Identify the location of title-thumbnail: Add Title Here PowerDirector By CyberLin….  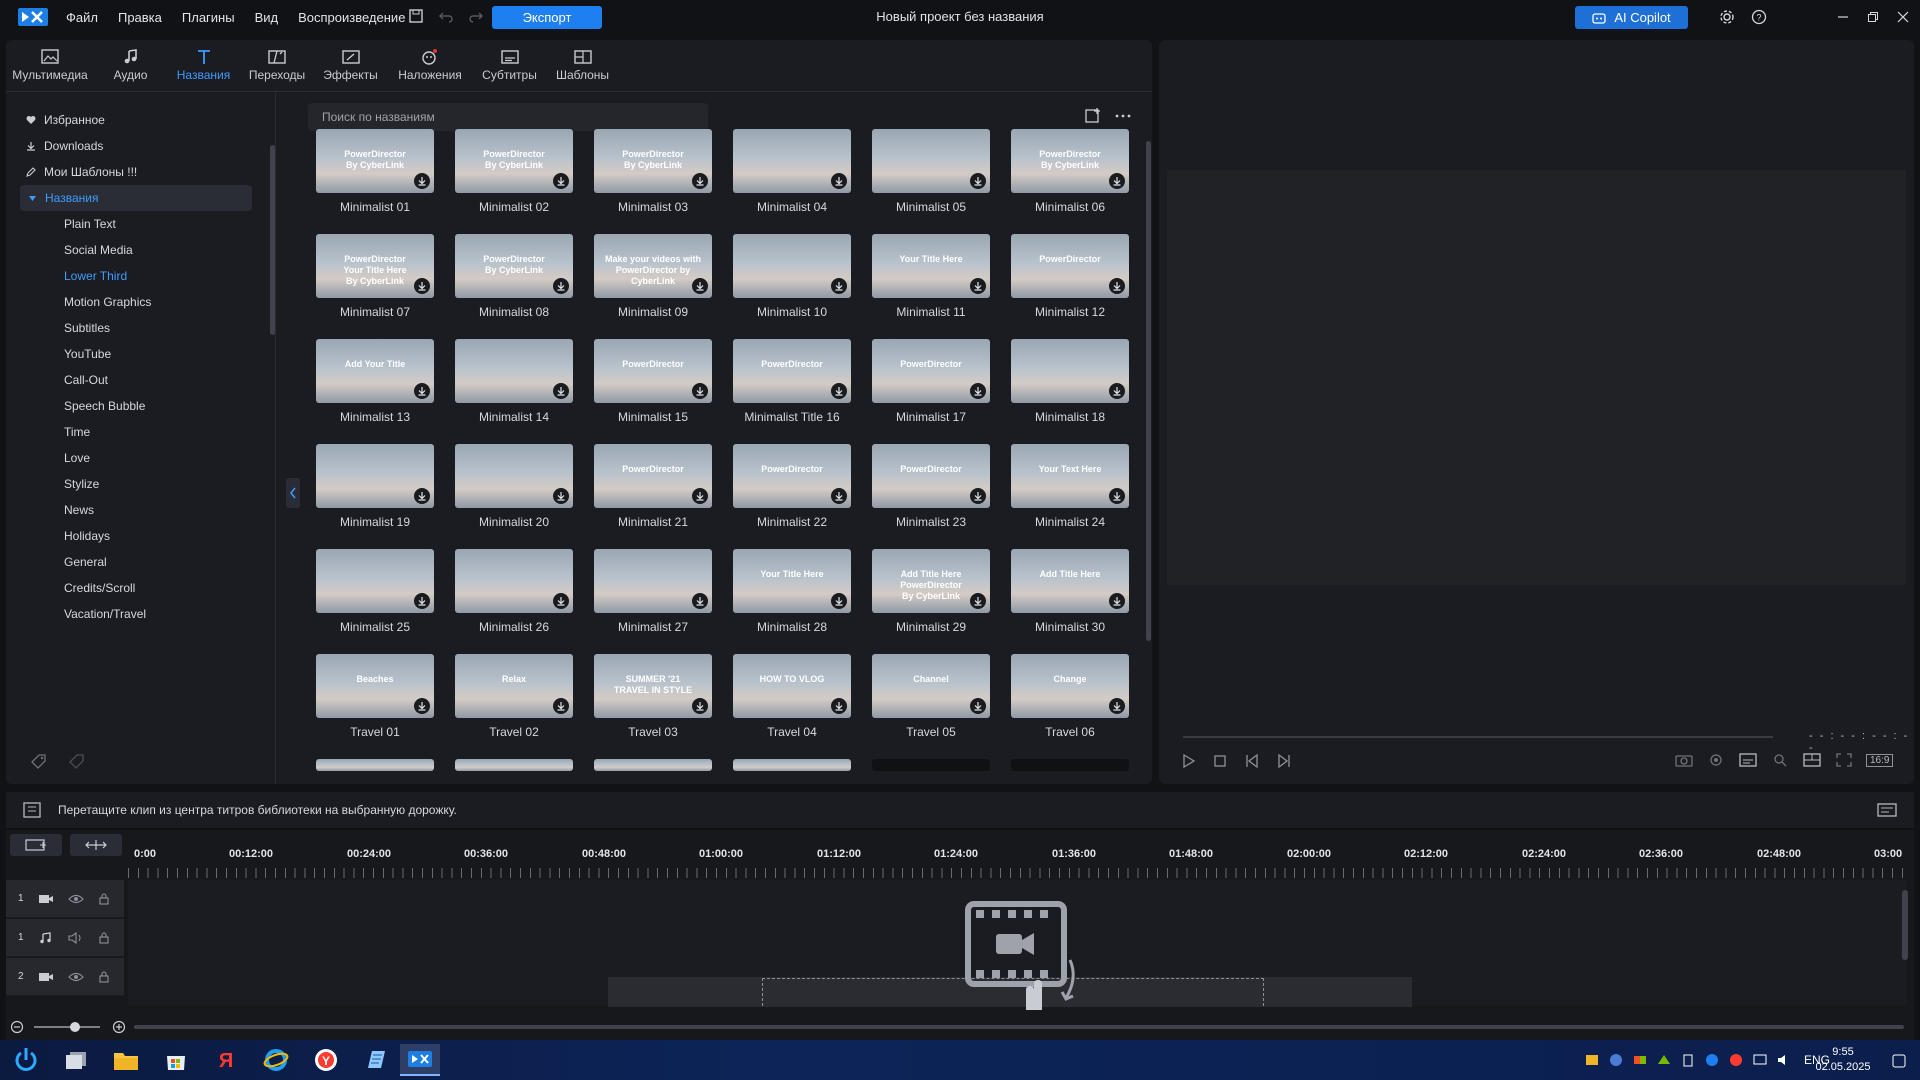
(931, 591).